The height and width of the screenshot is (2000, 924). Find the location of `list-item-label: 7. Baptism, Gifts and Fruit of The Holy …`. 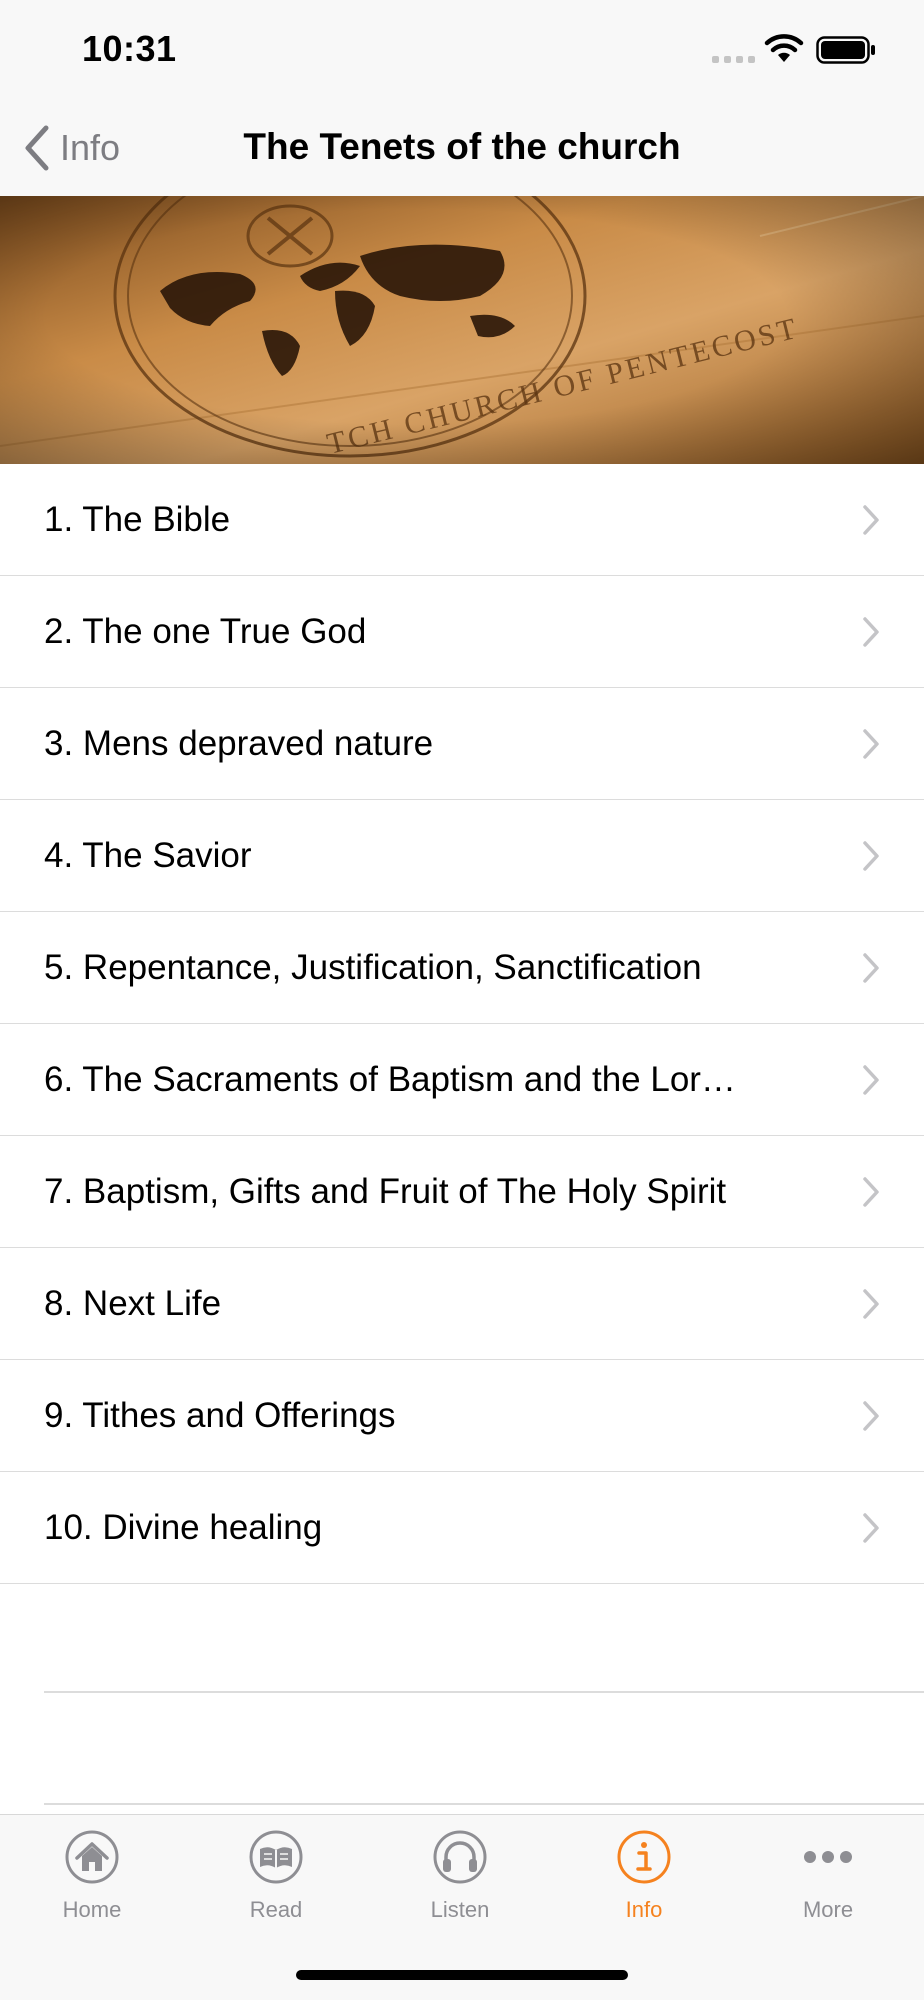

list-item-label: 7. Baptism, Gifts and Fruit of The Holy … is located at coordinates (385, 1191).